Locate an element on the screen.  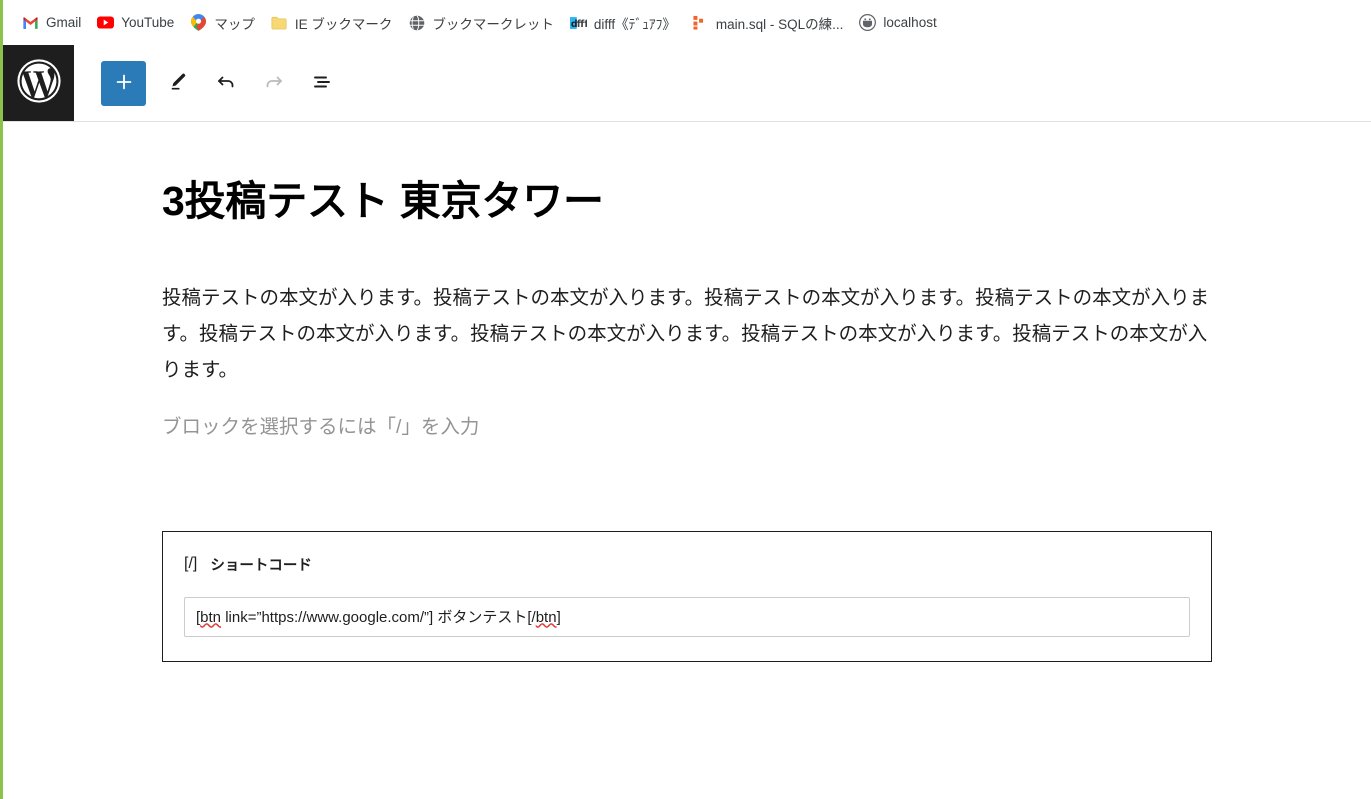
shortcode-value-middle: link=”https://www.google.com/”] ボタンテスト[/ is located at coordinates (378, 617).